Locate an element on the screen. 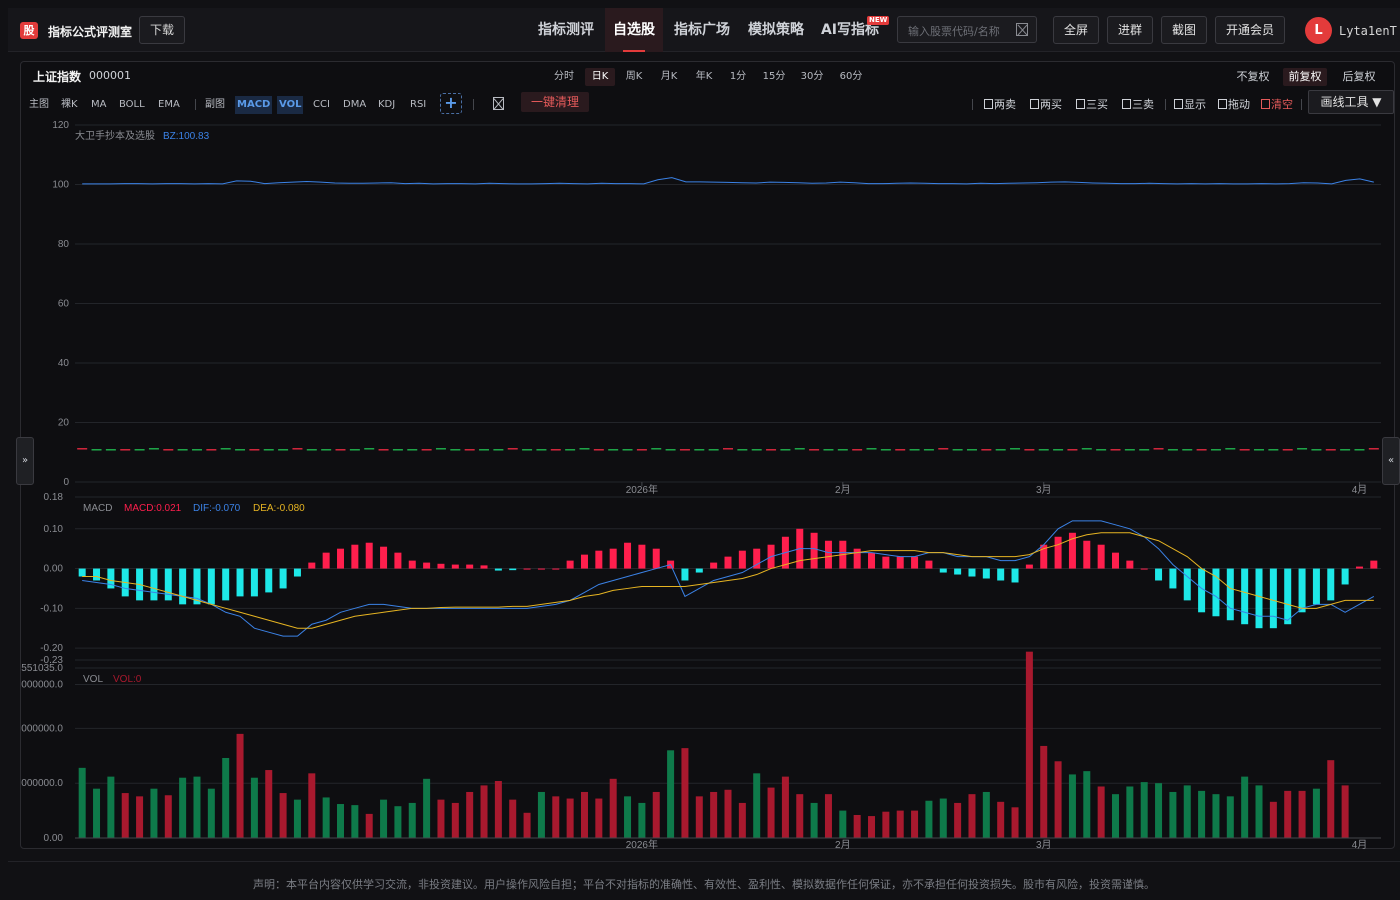 The width and height of the screenshot is (1400, 900). right-panel-toggle: « is located at coordinates (1391, 461).